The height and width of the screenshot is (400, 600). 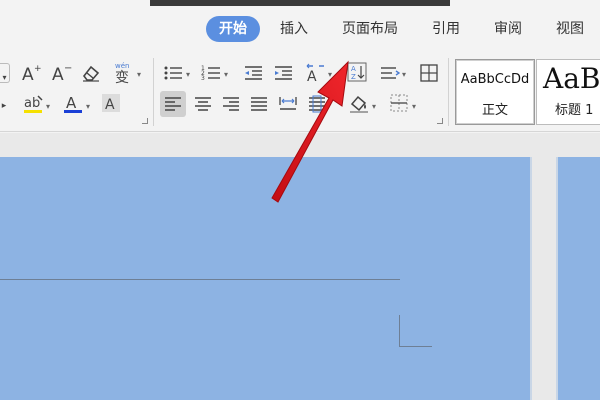 I want to click on svg-text: Z, so click(x=353, y=77).